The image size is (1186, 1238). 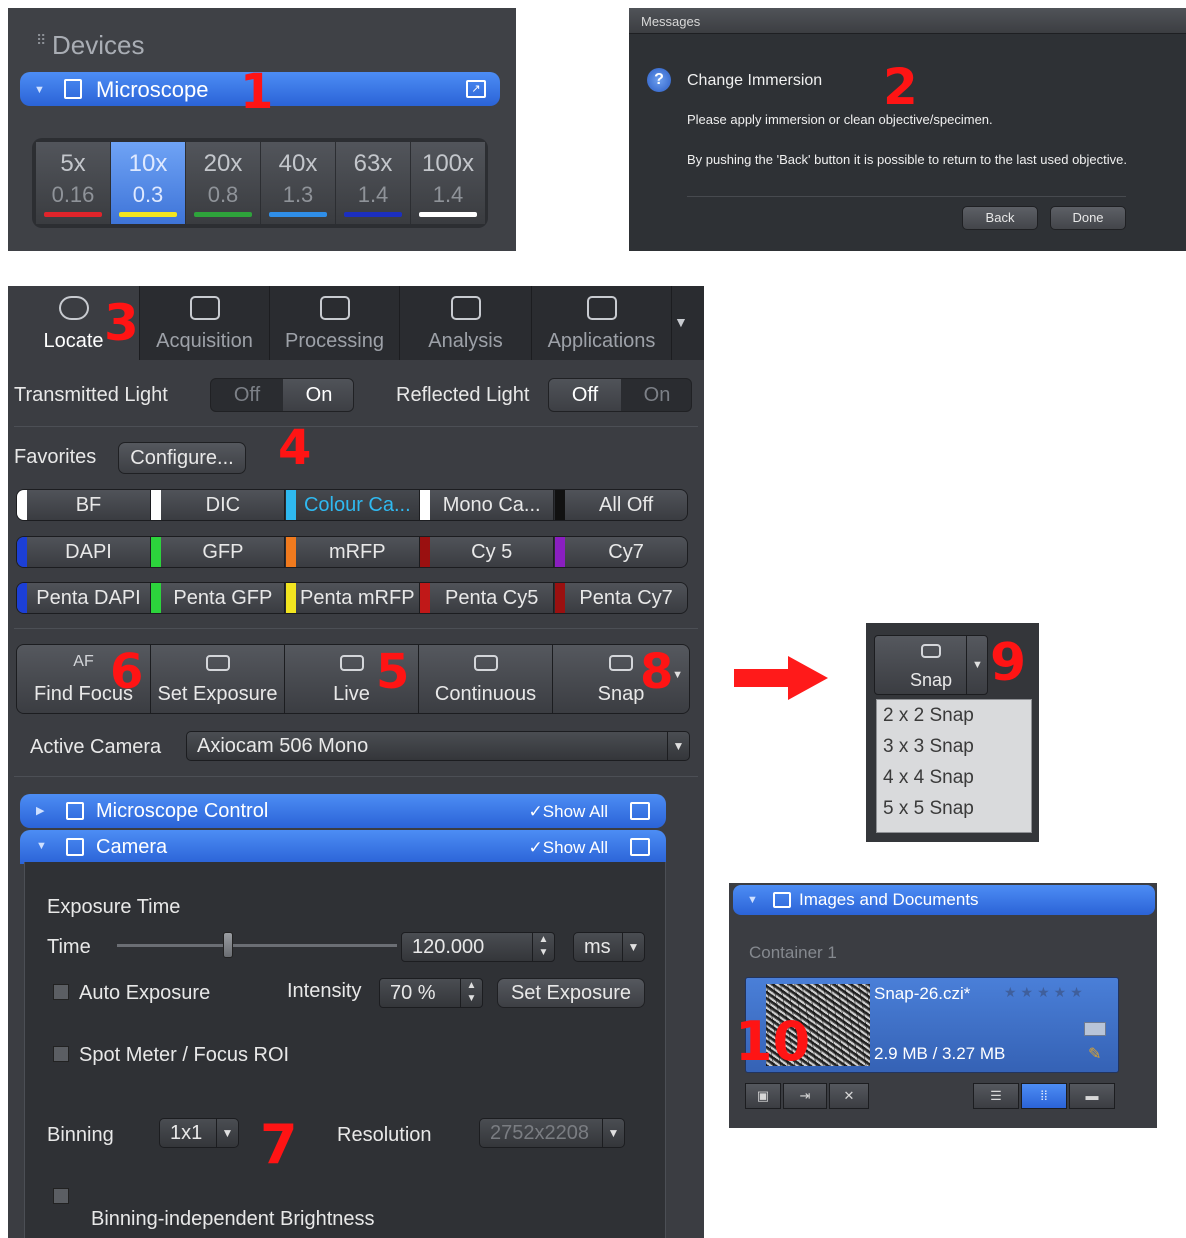 I want to click on reflected-off: Off, so click(x=585, y=395).